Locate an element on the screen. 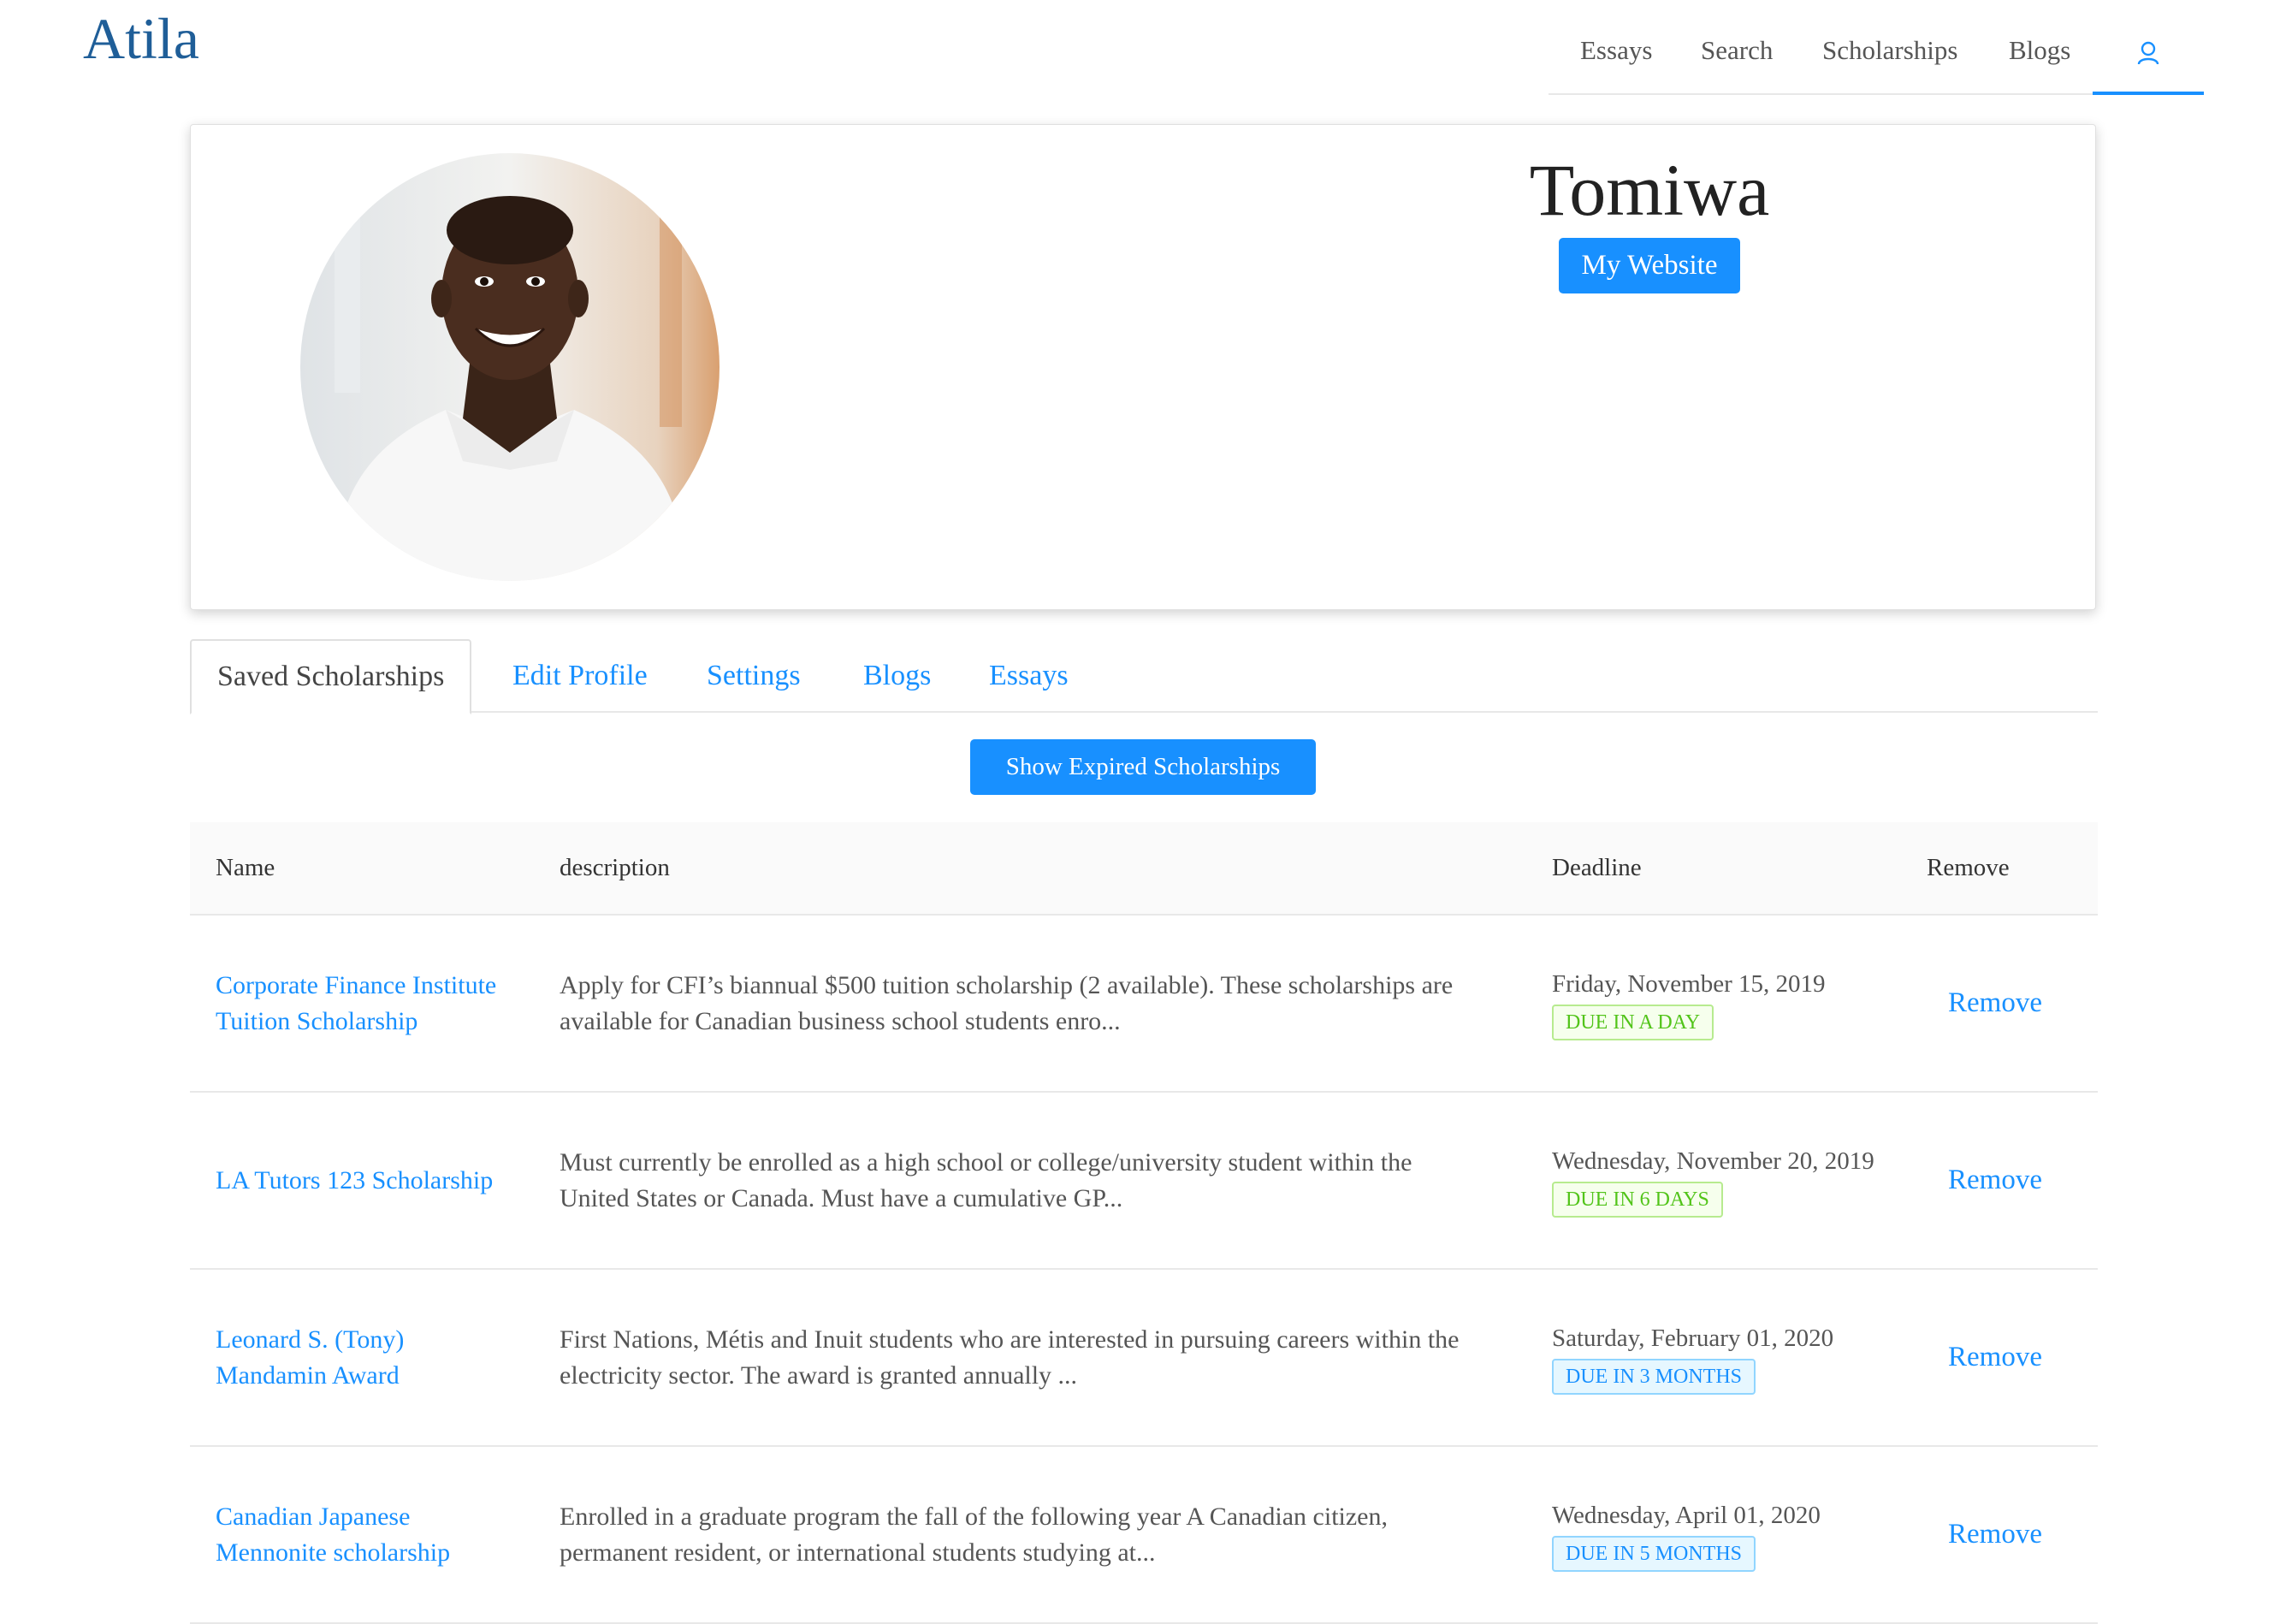 Image resolution: width=2274 pixels, height=1624 pixels. profile-avatar is located at coordinates (510, 367).